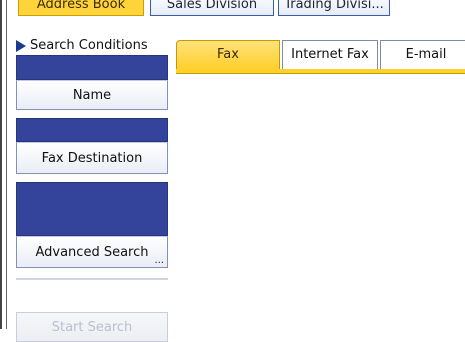 This screenshot has height=342, width=465. What do you see at coordinates (92, 130) in the screenshot?
I see `fax-destination-value-panel` at bounding box center [92, 130].